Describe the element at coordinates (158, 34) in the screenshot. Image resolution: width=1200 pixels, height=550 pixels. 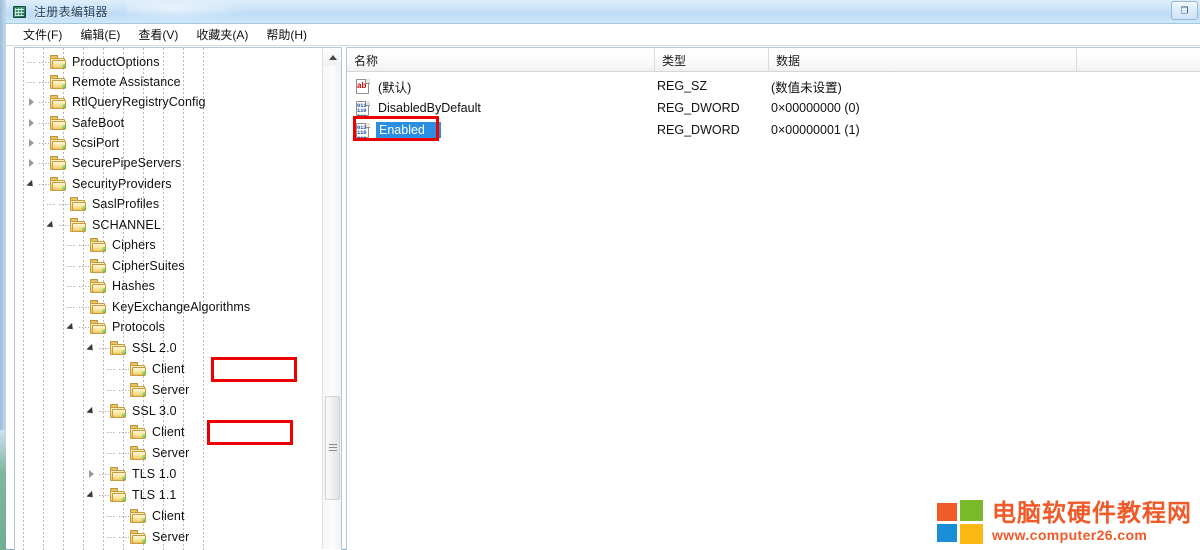
I see `menu-view: 查看(V)` at that location.